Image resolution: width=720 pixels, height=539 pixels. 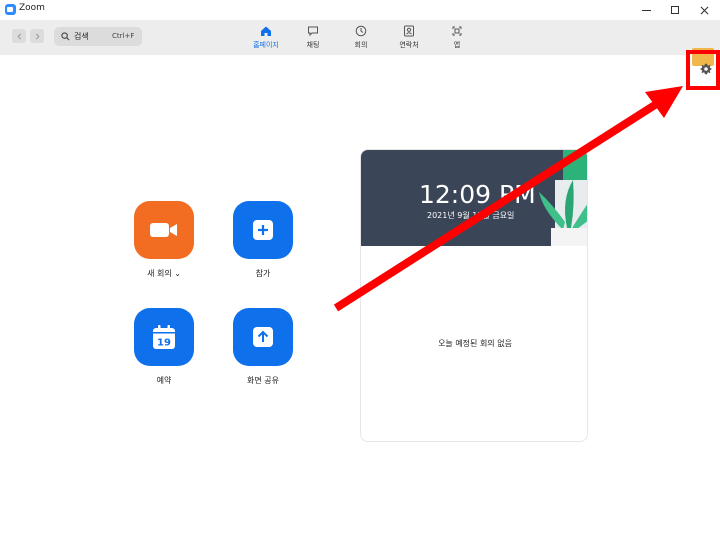 I want to click on join-button: 참가, so click(x=263, y=240).